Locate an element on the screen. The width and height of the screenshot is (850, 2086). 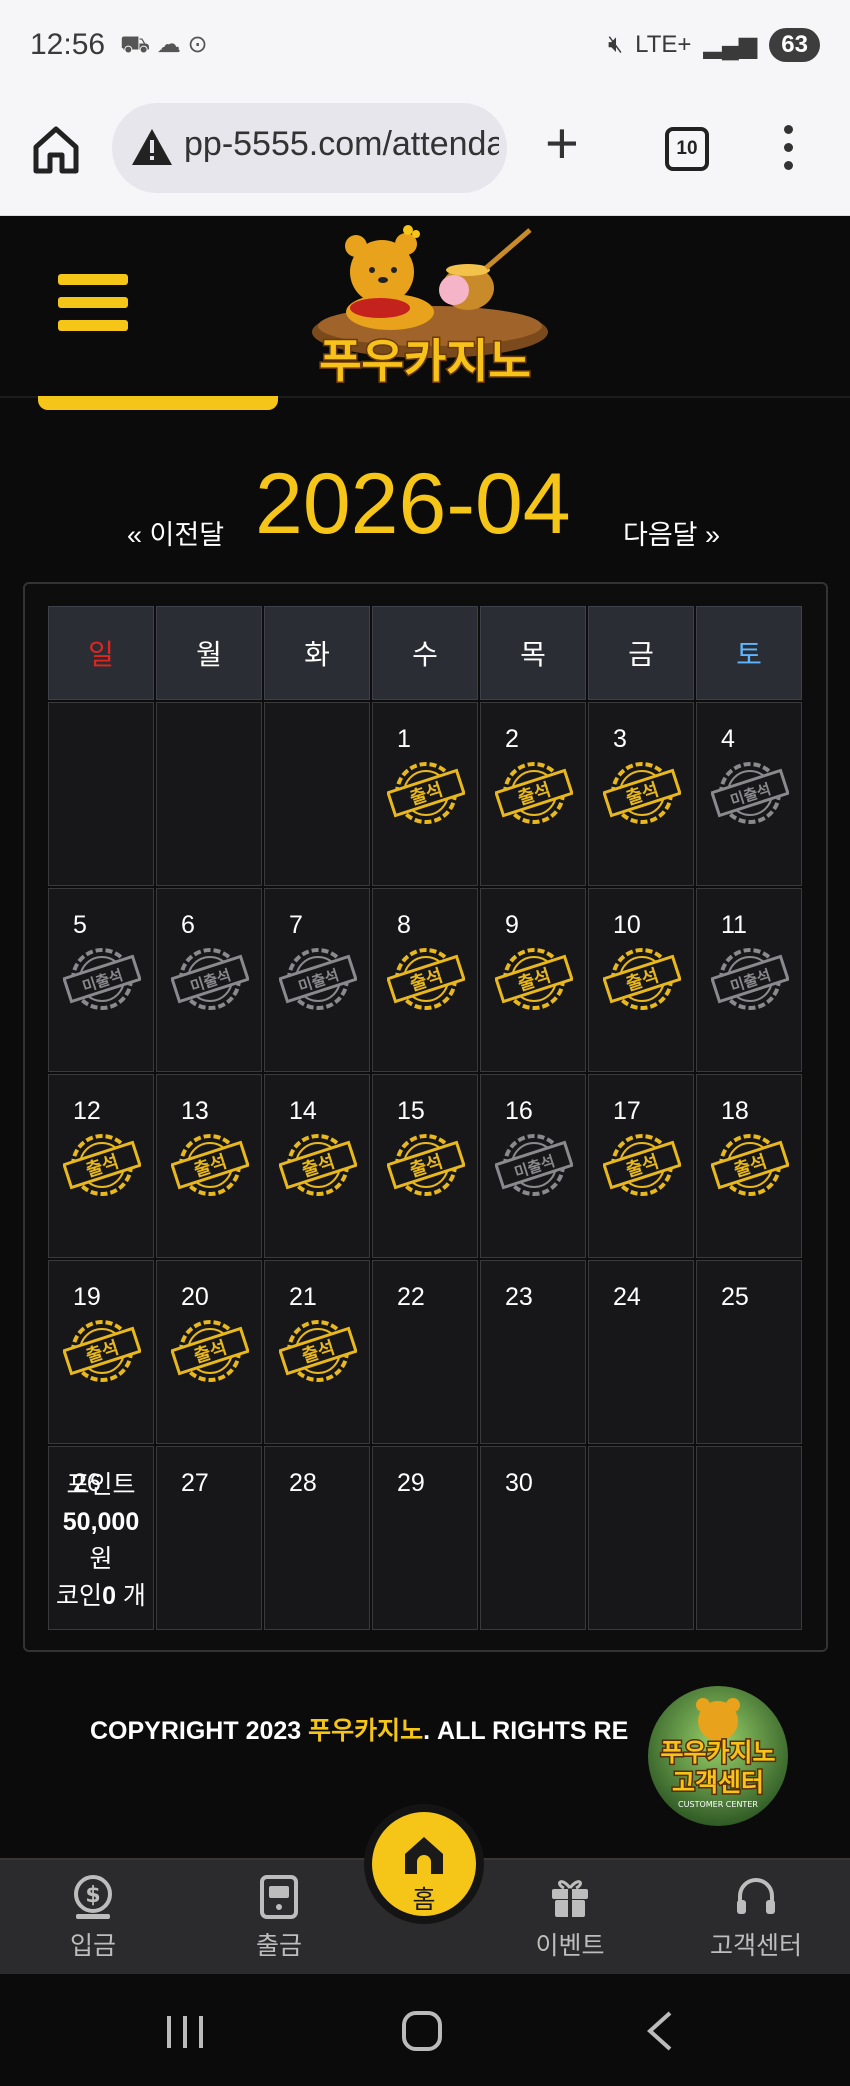
calendar-week-row: 1 출석 2 출석 3 출석 4 미출석 is located at coordinates (426, 795).